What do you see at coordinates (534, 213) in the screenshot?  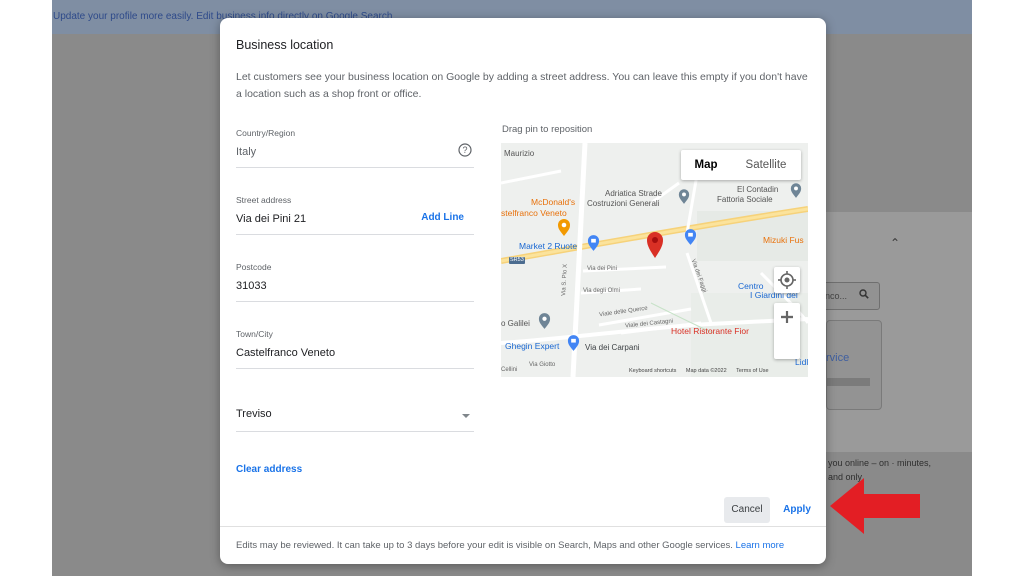 I see `map-label-castelfranco: stelfranco Veneto` at bounding box center [534, 213].